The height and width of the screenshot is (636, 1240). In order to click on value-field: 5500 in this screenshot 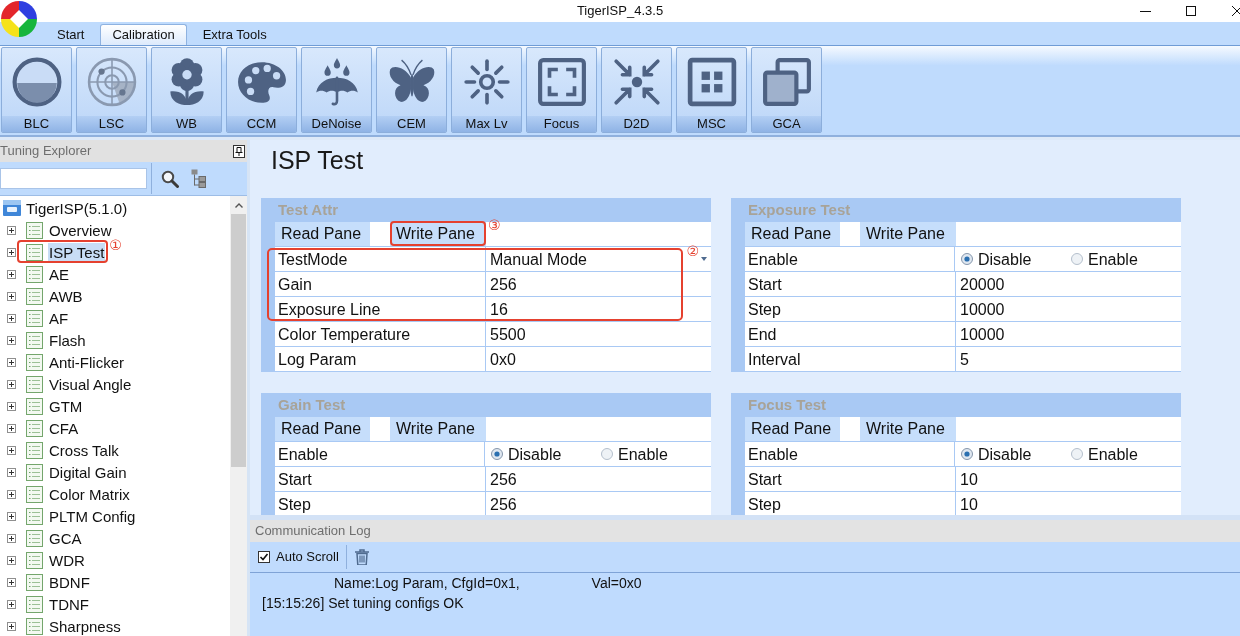, I will do `click(508, 334)`.